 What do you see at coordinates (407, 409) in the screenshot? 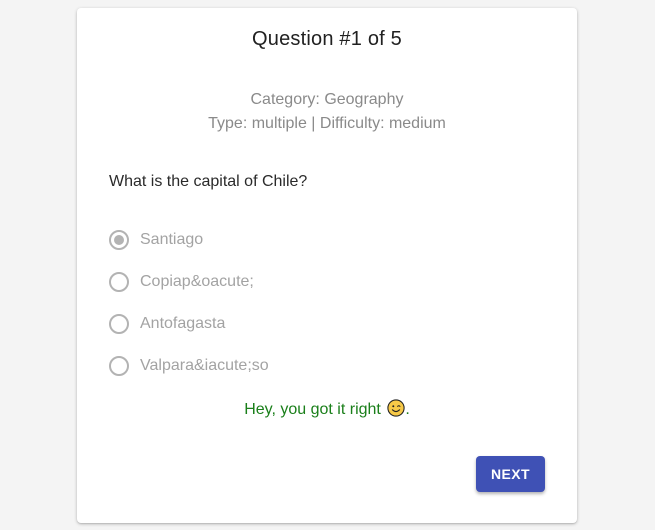
I see `feedback-suffix: .` at bounding box center [407, 409].